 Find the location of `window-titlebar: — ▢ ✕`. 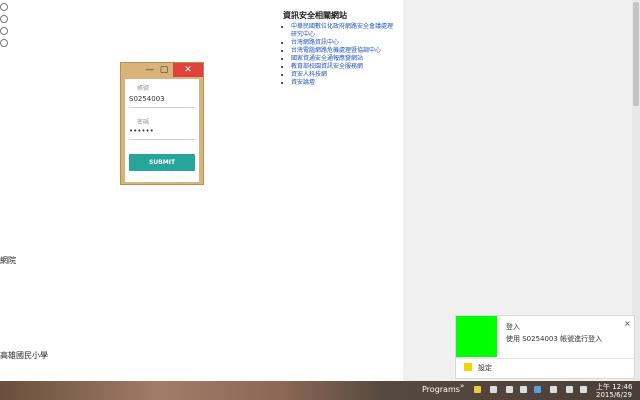

window-titlebar: — ▢ ✕ is located at coordinates (162, 70).